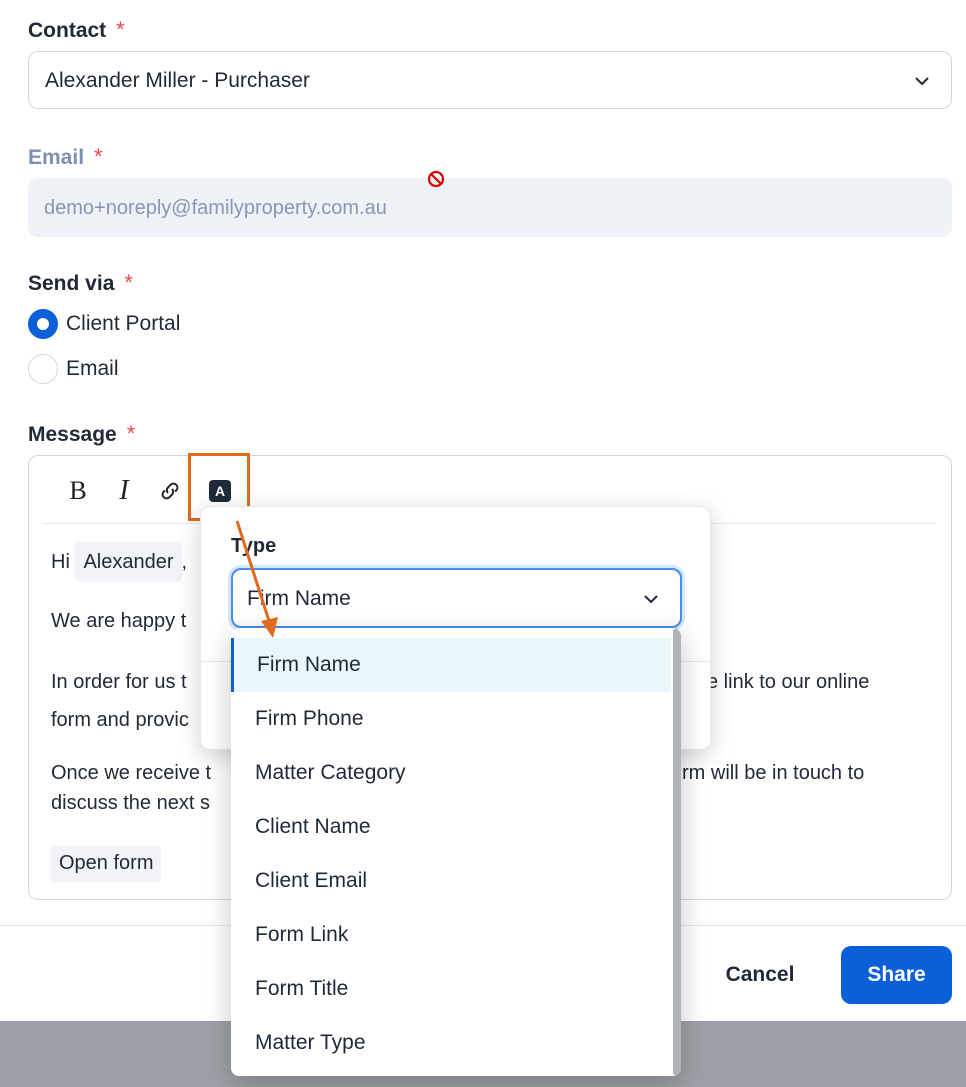  Describe the element at coordinates (896, 975) in the screenshot. I see `share-button: Share` at that location.